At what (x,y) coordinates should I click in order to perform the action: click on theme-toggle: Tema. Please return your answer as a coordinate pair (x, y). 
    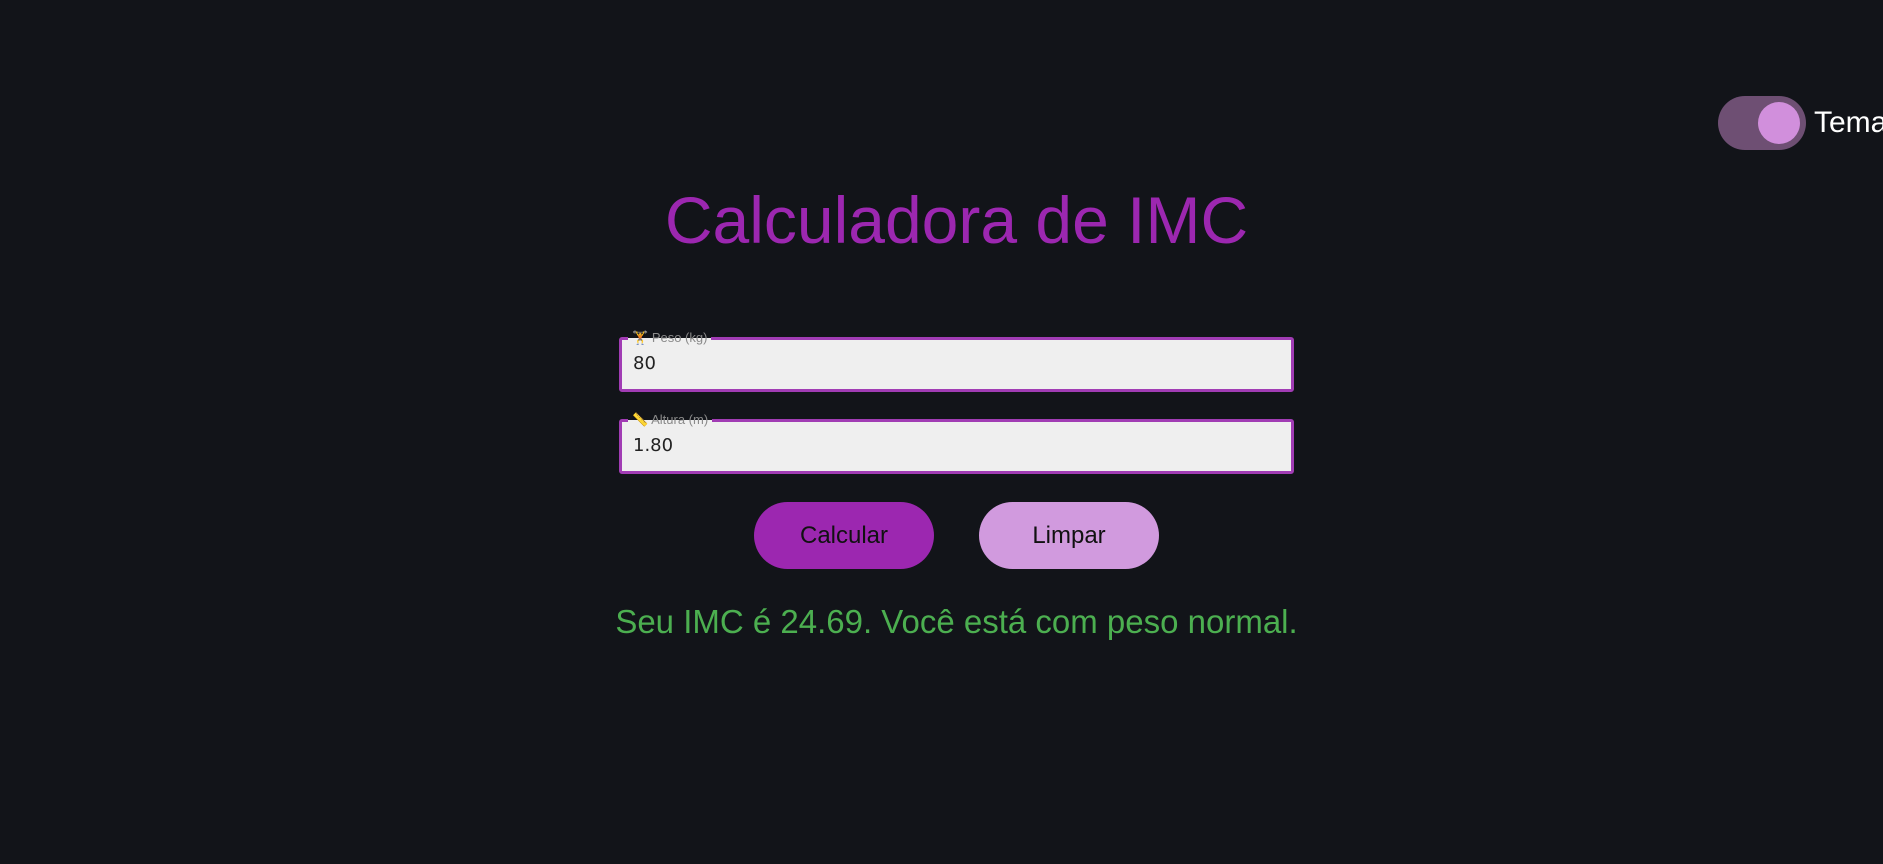
    Looking at the image, I should click on (1800, 123).